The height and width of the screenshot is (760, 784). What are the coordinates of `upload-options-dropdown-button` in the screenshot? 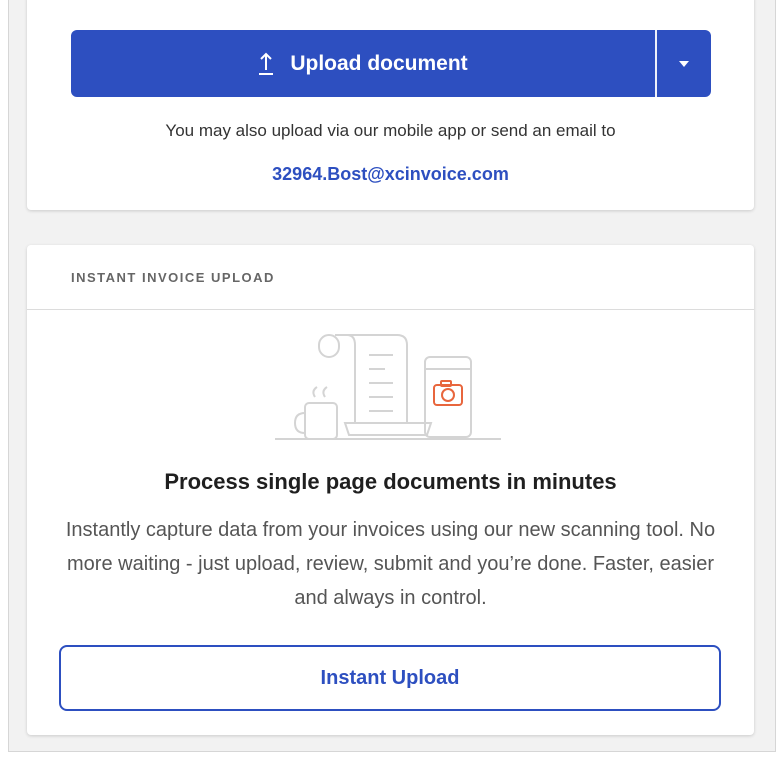 It's located at (684, 63).